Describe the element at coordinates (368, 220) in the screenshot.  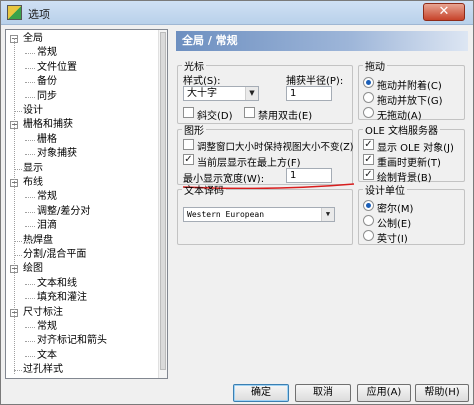
I see `metric-radio` at that location.